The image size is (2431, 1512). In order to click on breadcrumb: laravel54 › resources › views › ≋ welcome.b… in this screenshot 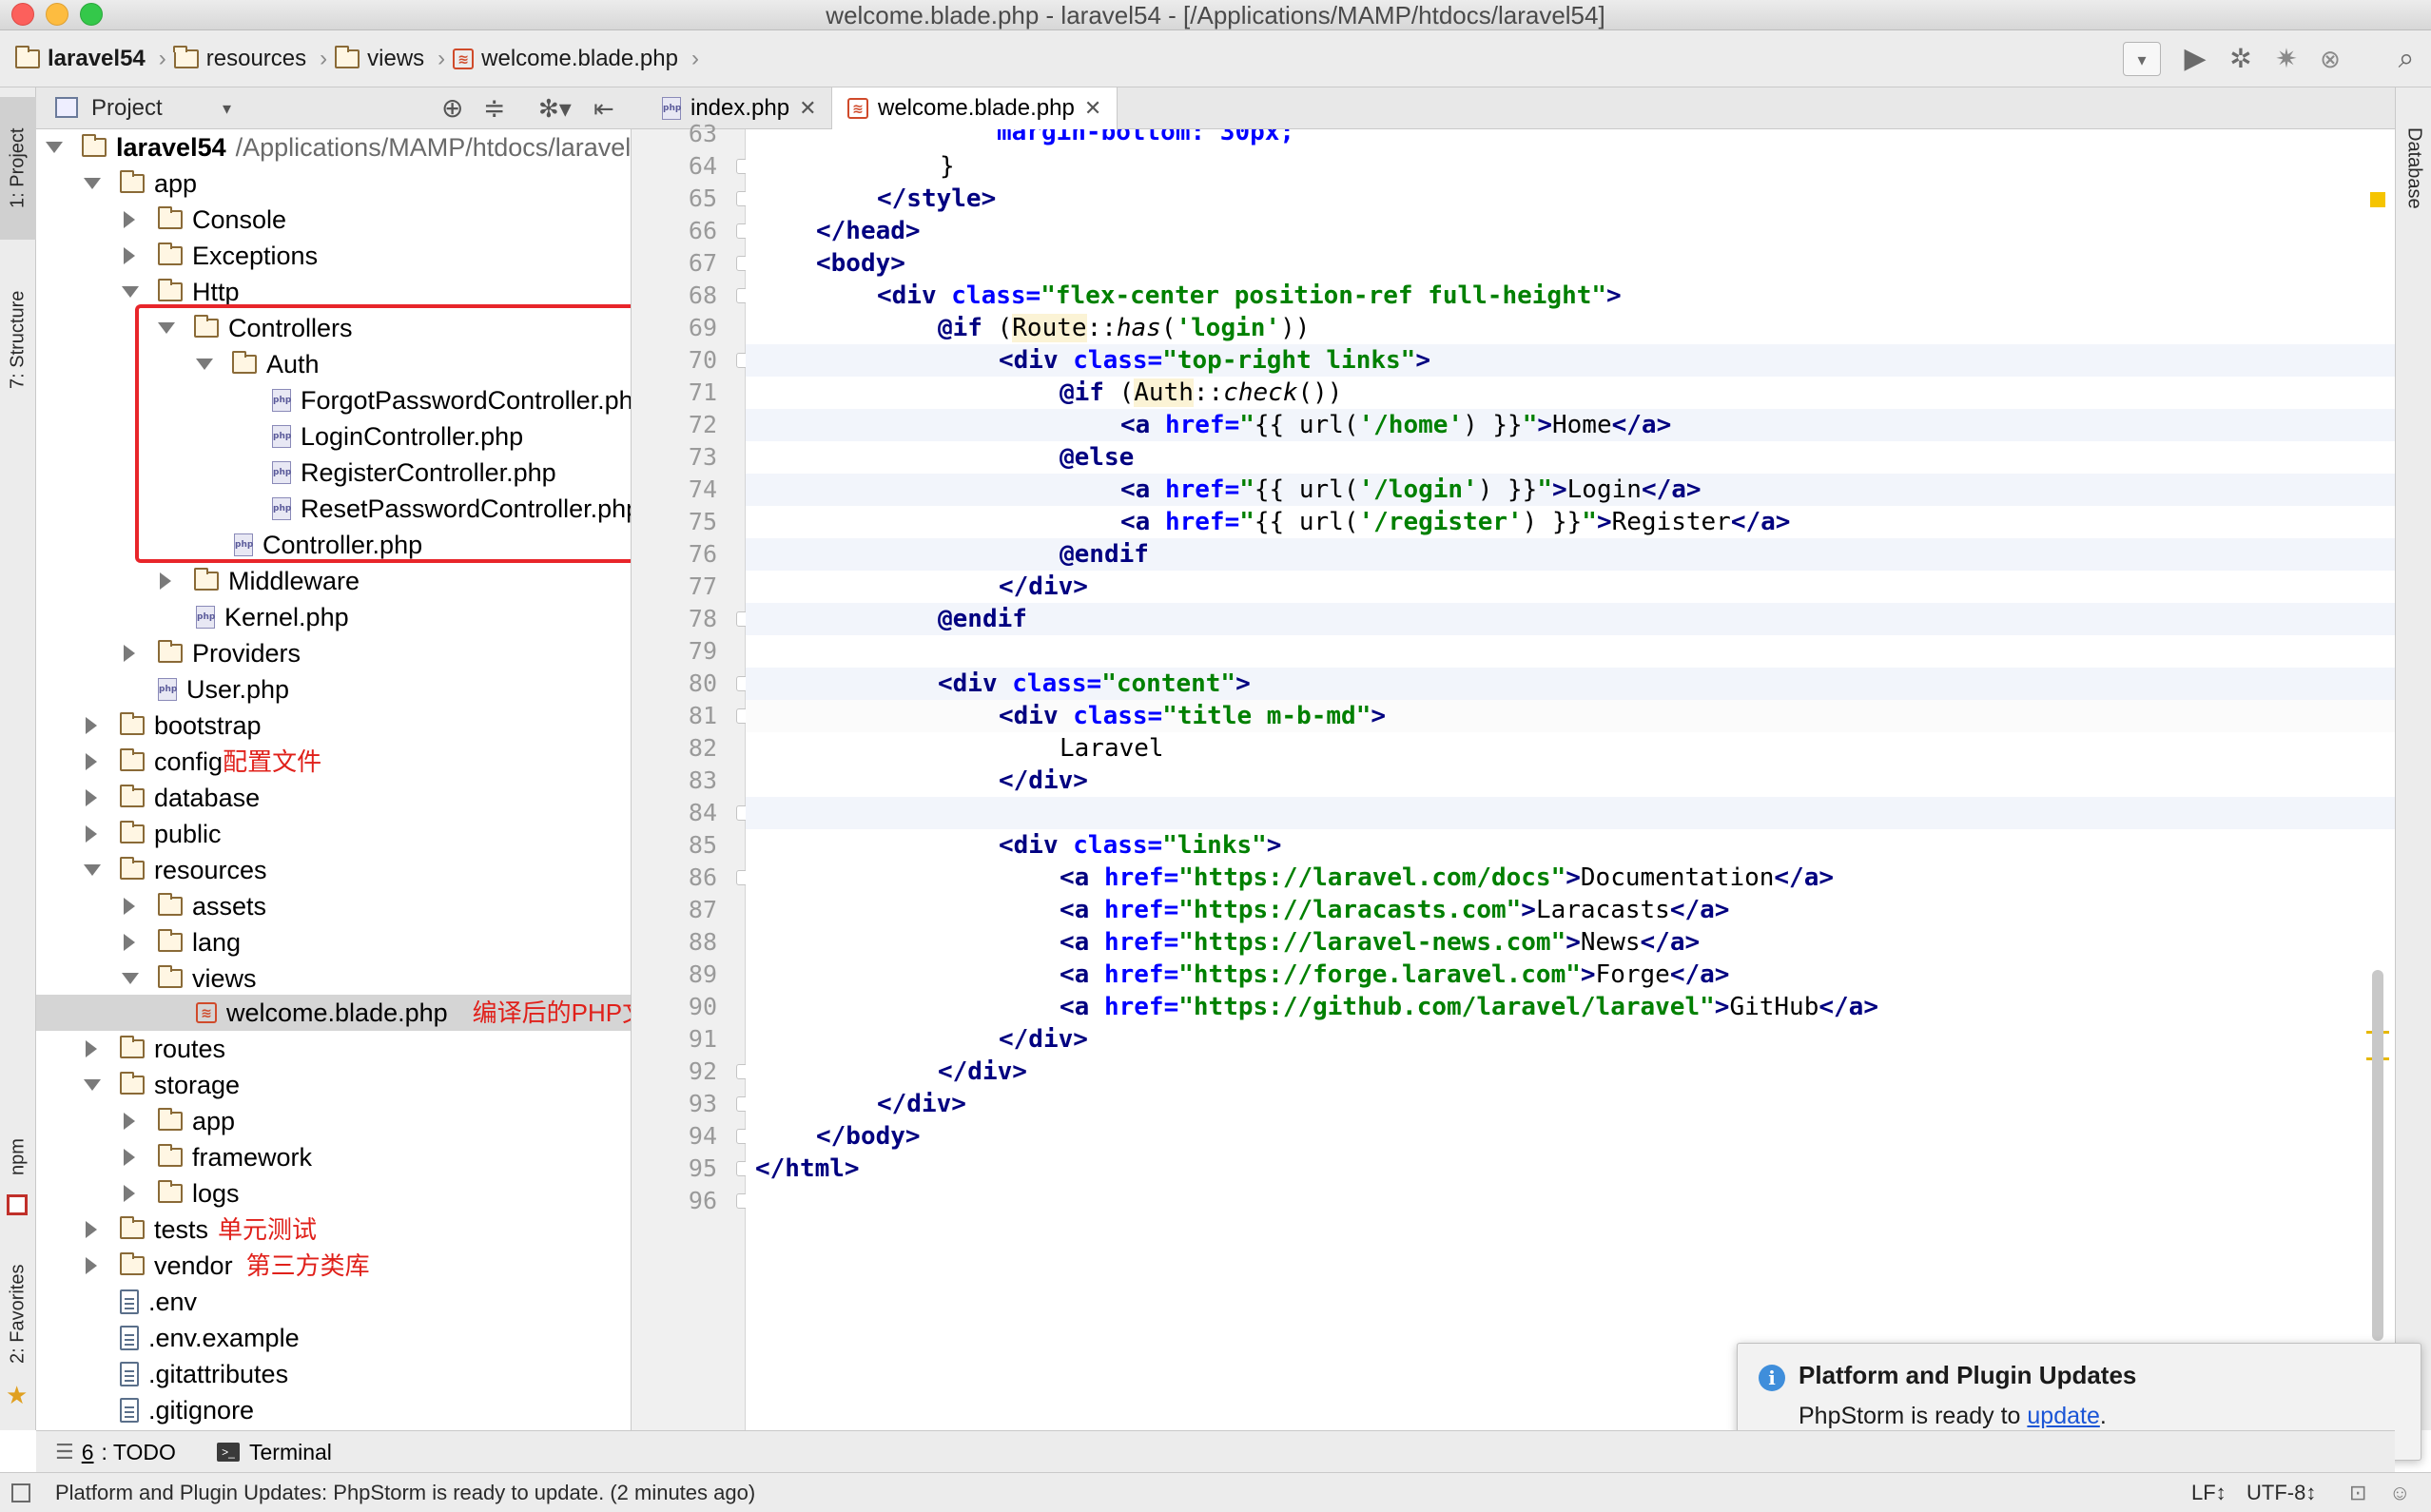, I will do `click(356, 59)`.